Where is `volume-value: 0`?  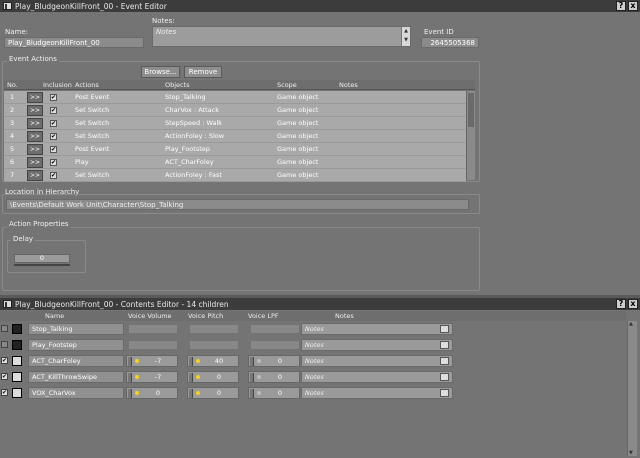 volume-value: 0 is located at coordinates (158, 393).